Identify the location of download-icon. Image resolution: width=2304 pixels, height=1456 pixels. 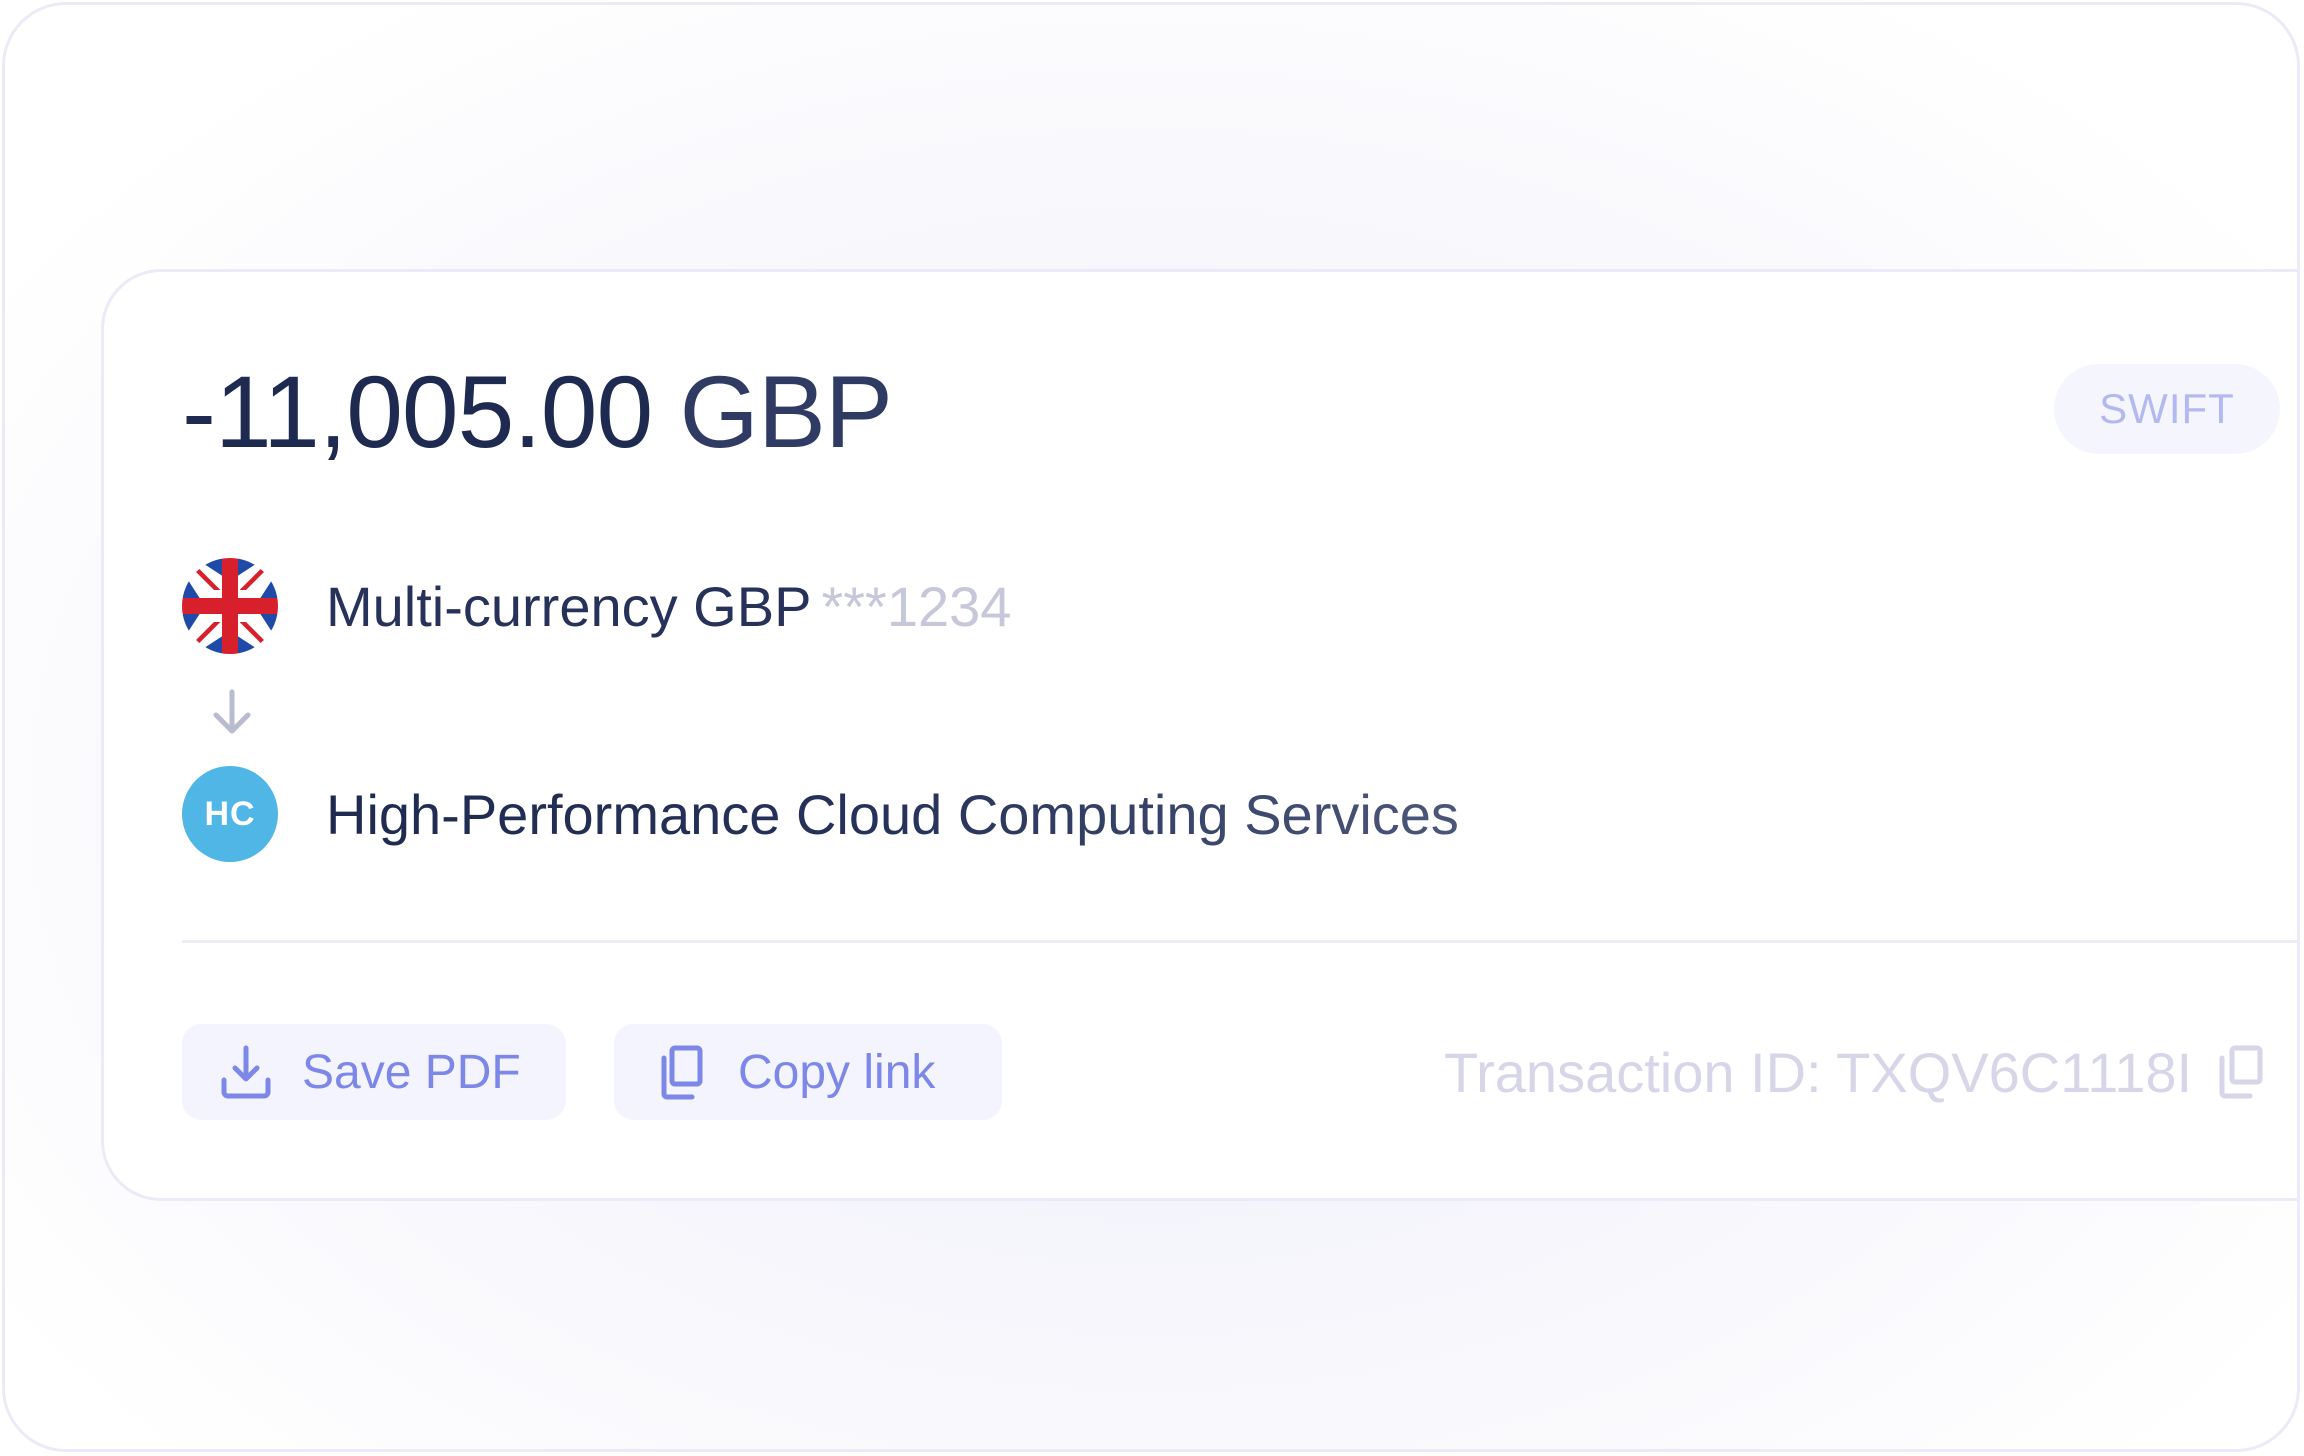
(246, 1072).